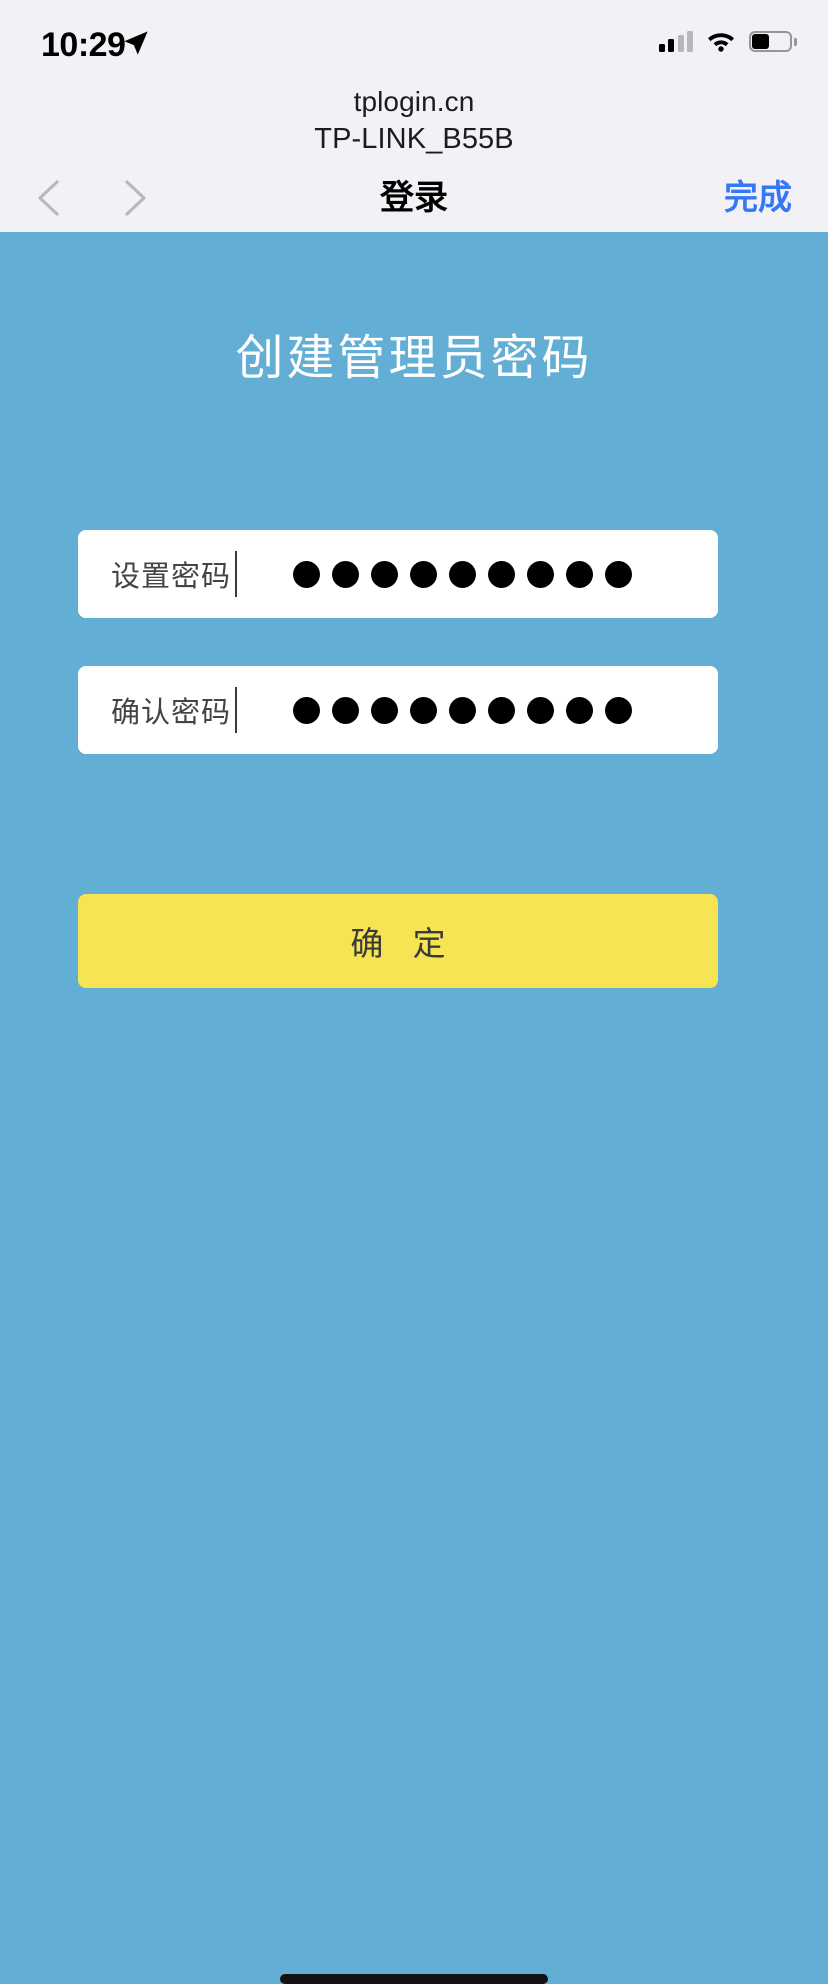 The width and height of the screenshot is (828, 1984). What do you see at coordinates (414, 102) in the screenshot?
I see `page-url: tplogin.cn` at bounding box center [414, 102].